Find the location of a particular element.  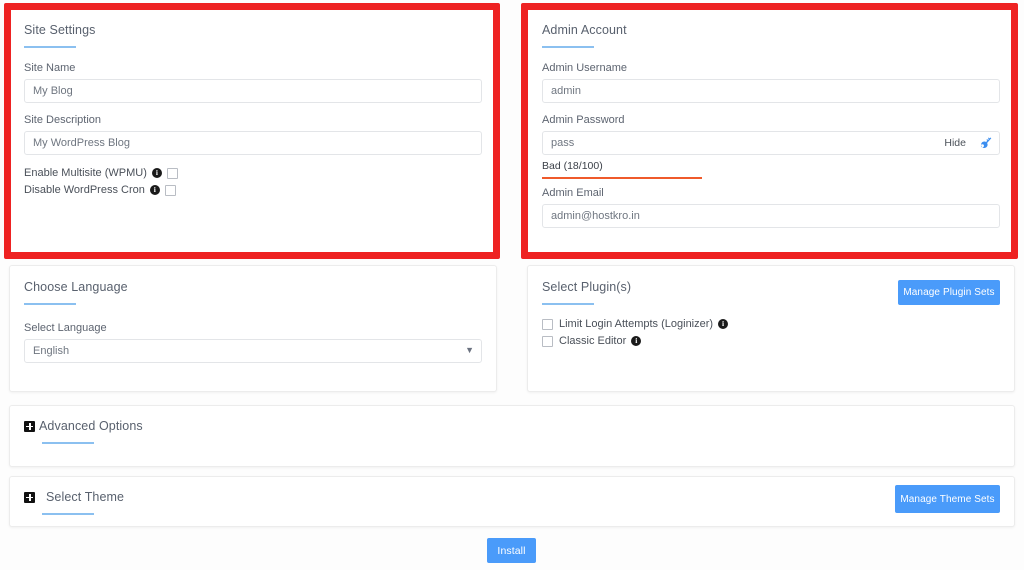

site-name-input is located at coordinates (253, 91).